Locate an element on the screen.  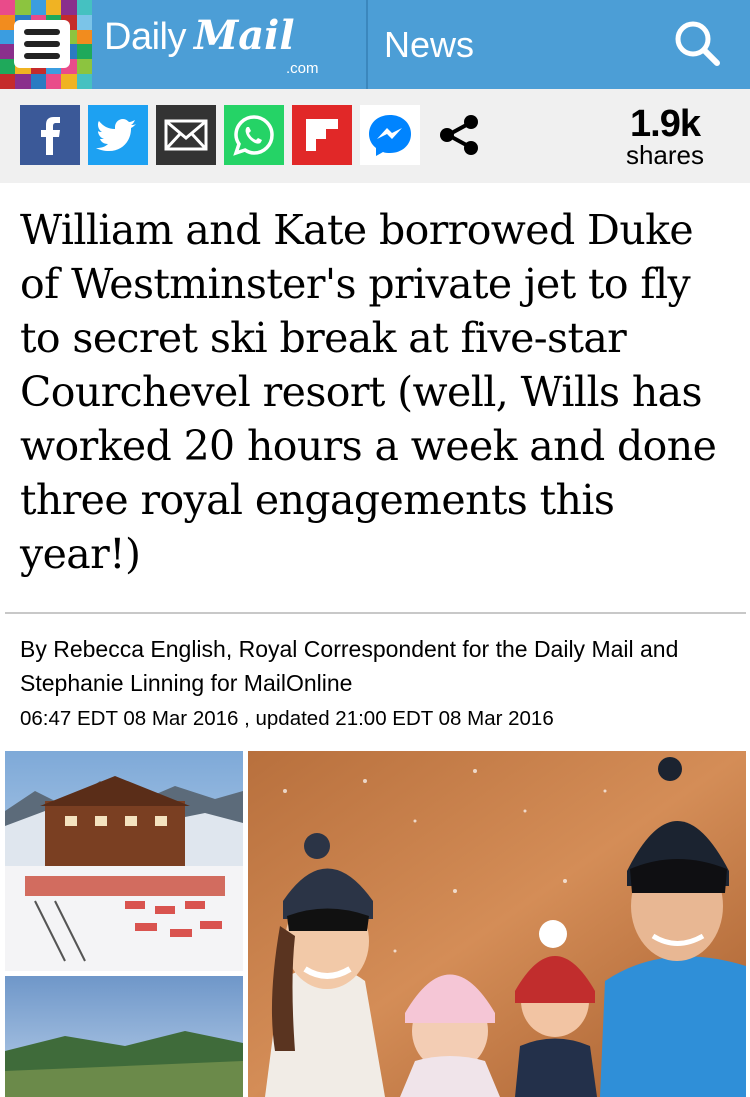
section-title: News is located at coordinates (429, 45).